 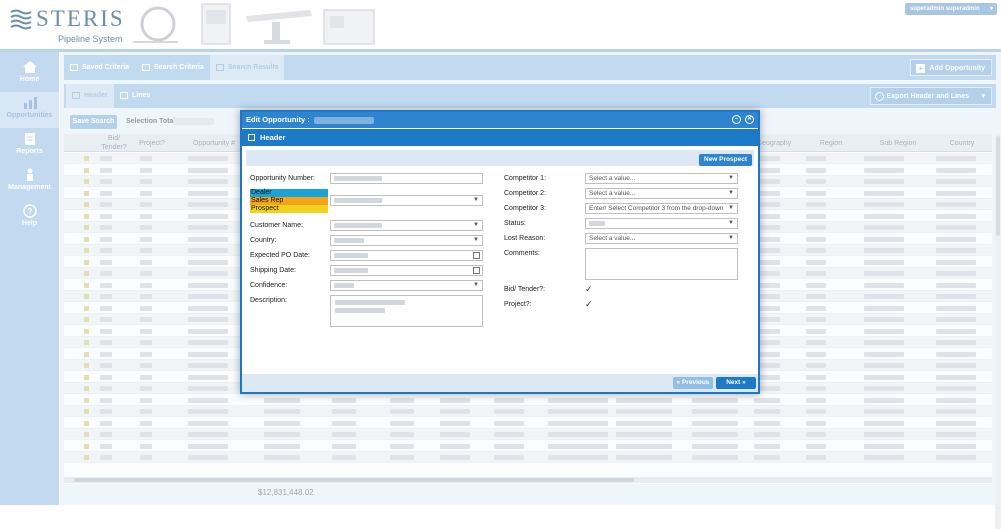 What do you see at coordinates (406, 270) in the screenshot?
I see `shipping-date-field` at bounding box center [406, 270].